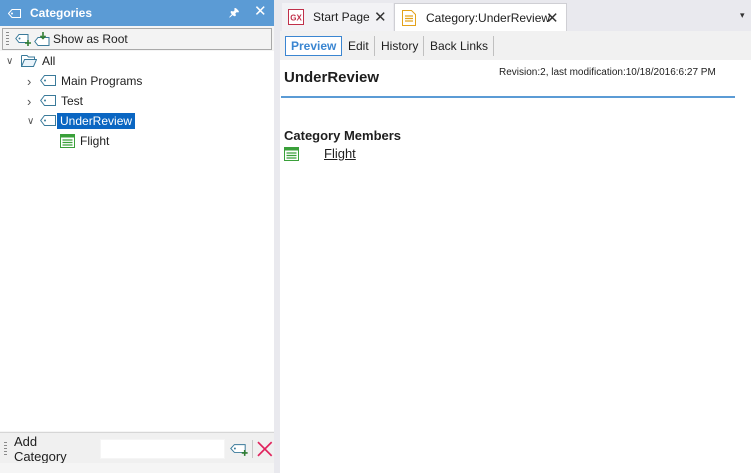 This screenshot has height=473, width=751. What do you see at coordinates (29, 61) in the screenshot?
I see `folder-open-icon` at bounding box center [29, 61].